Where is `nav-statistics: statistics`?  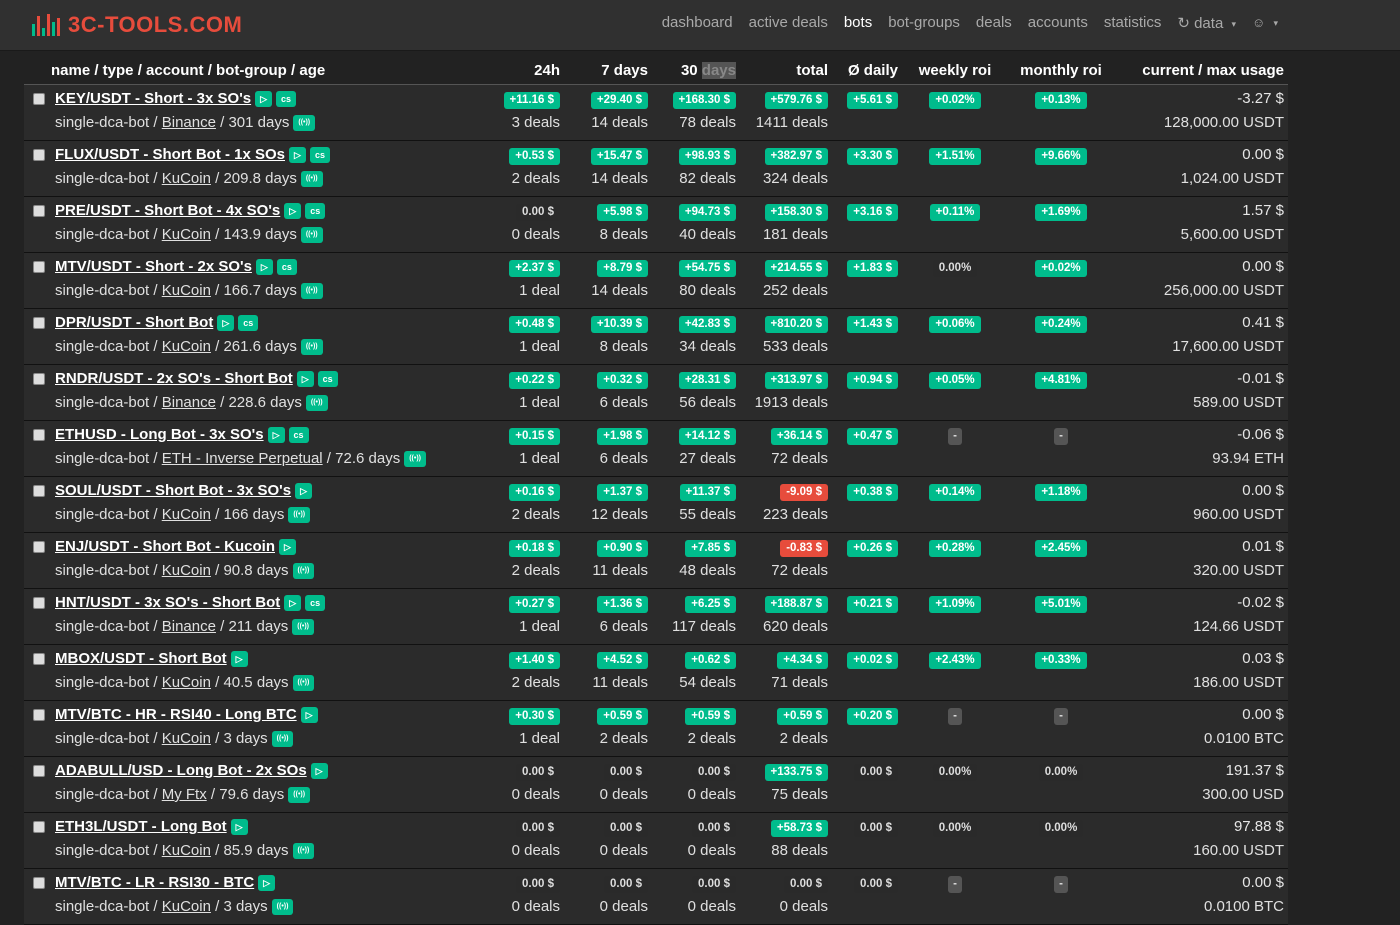
nav-statistics: statistics is located at coordinates (1133, 23).